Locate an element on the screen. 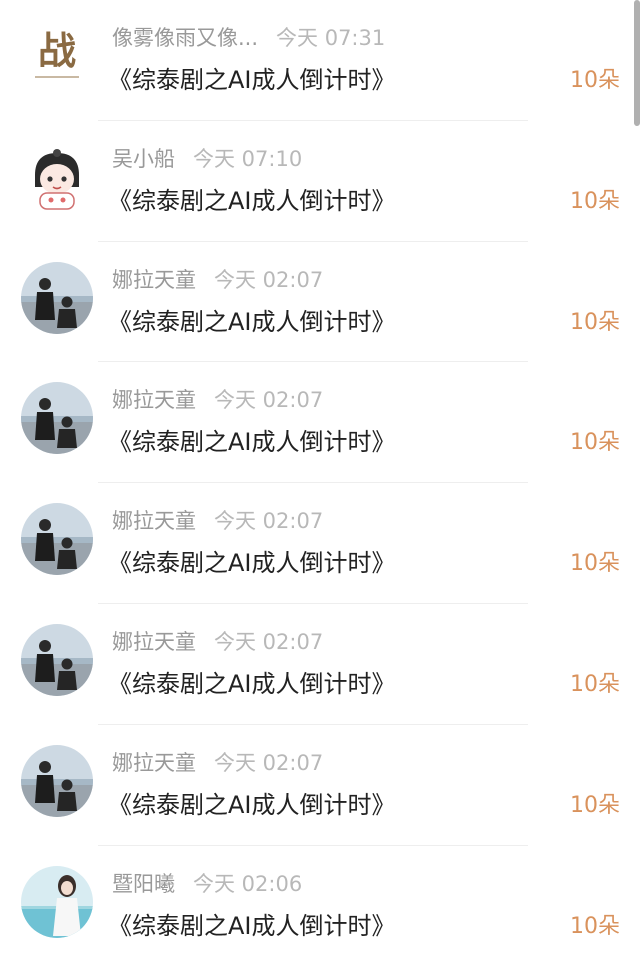 Image resolution: width=640 pixels, height=966 pixels. list-item: 暨阳曦 今天 02:06 《综泰剧之AI成人倒计时》 10朵 is located at coordinates (320, 906).